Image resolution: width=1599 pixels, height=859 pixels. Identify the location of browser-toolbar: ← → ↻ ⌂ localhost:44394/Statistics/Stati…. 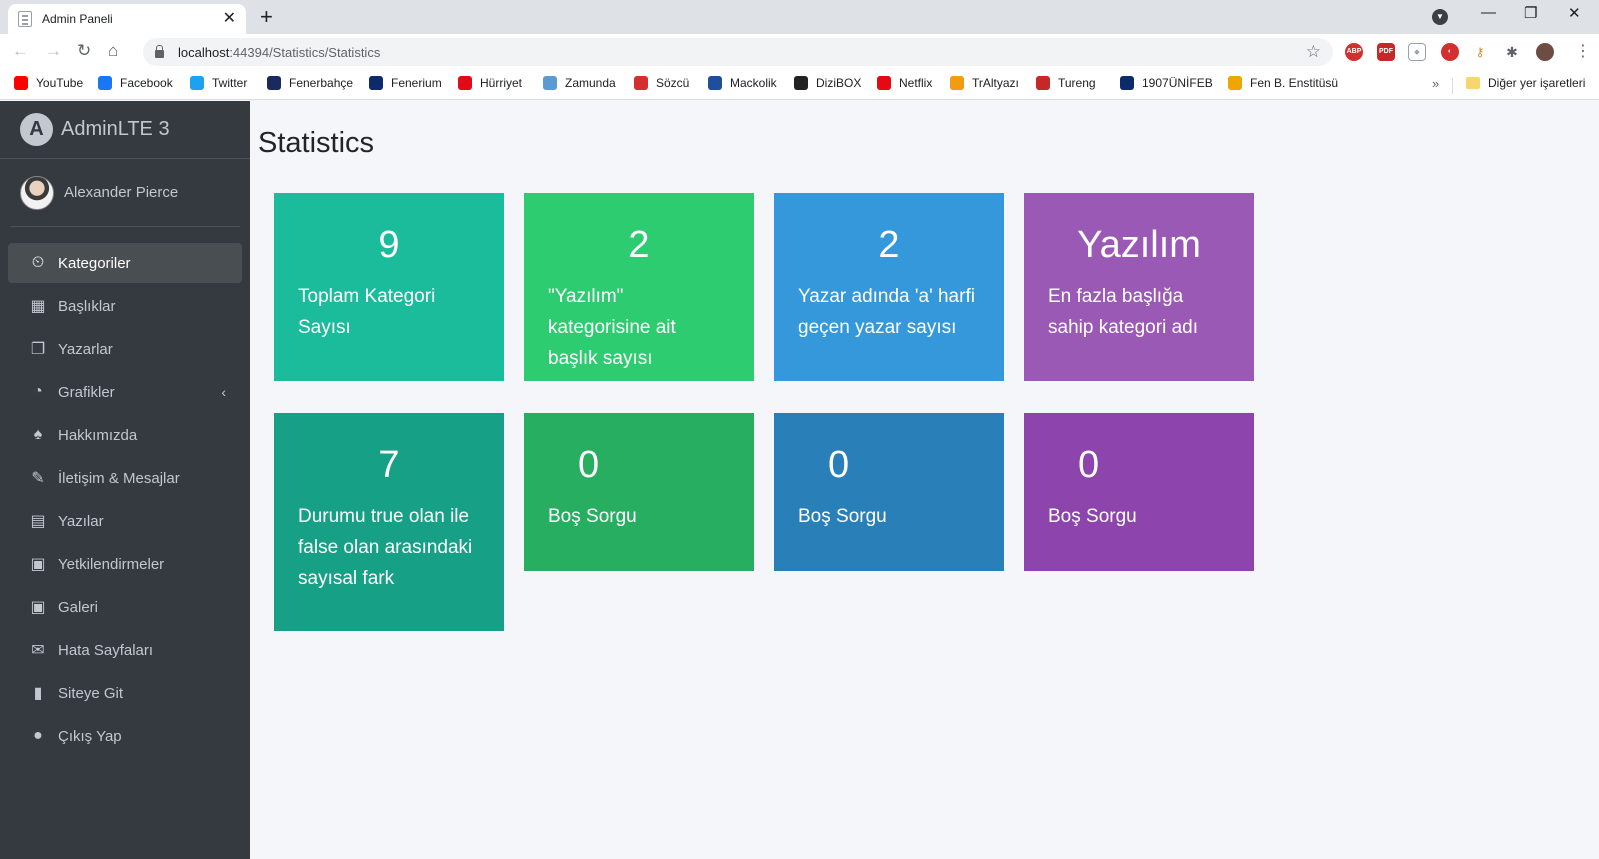
(799, 52).